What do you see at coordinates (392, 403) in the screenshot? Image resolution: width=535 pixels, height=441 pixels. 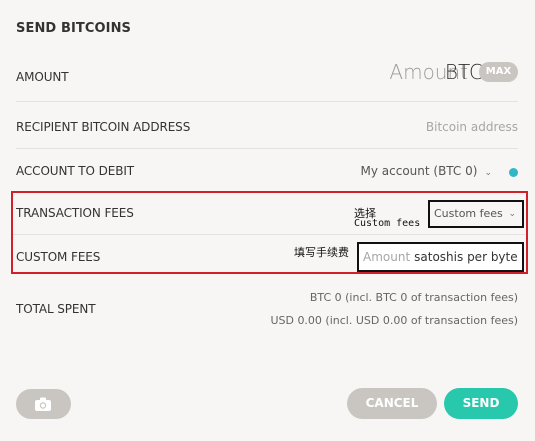 I see `cancel-button: CANCEL` at bounding box center [392, 403].